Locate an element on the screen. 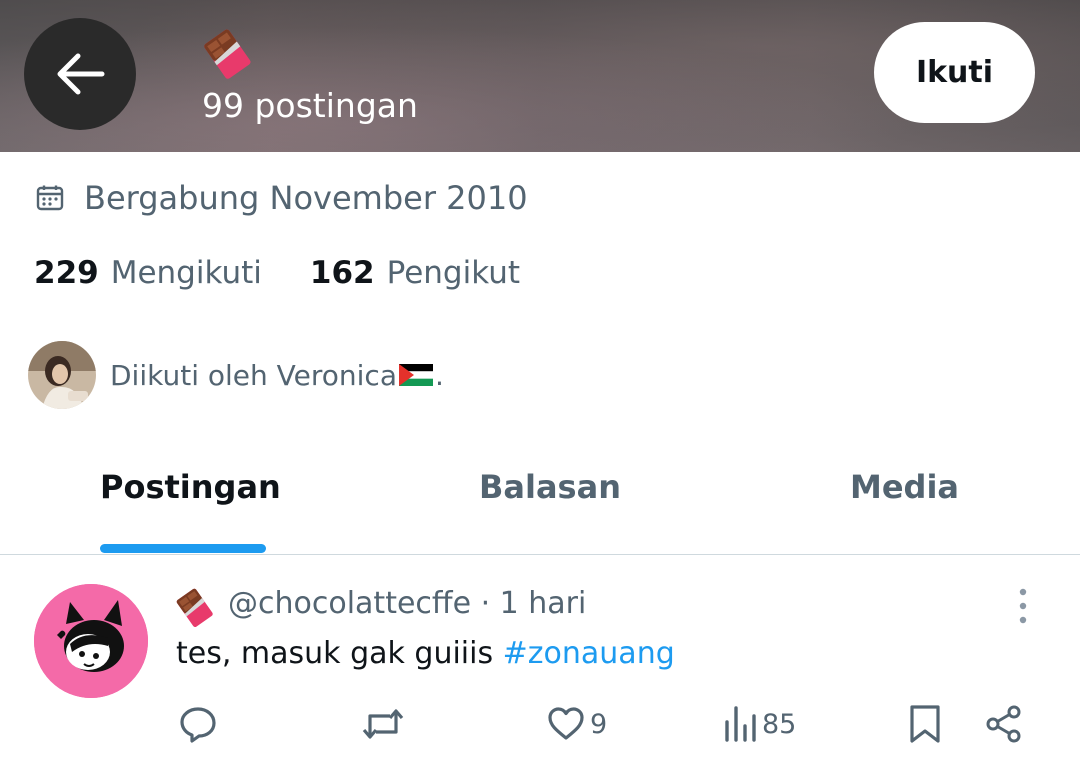  repost-icon is located at coordinates (383, 724).